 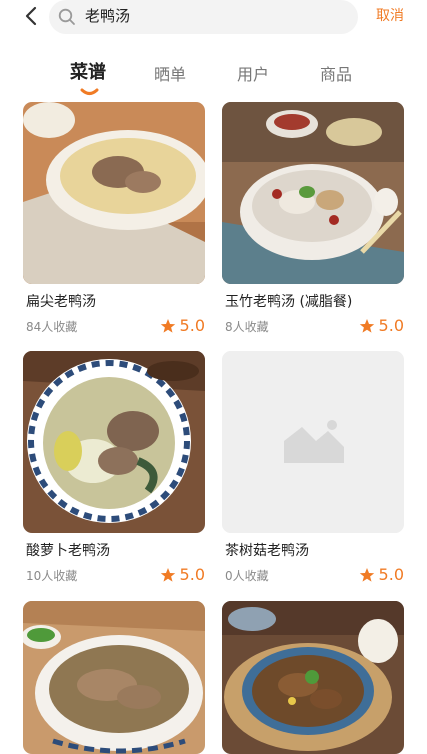 I want to click on search-input: 老鸭汤, so click(x=107, y=16).